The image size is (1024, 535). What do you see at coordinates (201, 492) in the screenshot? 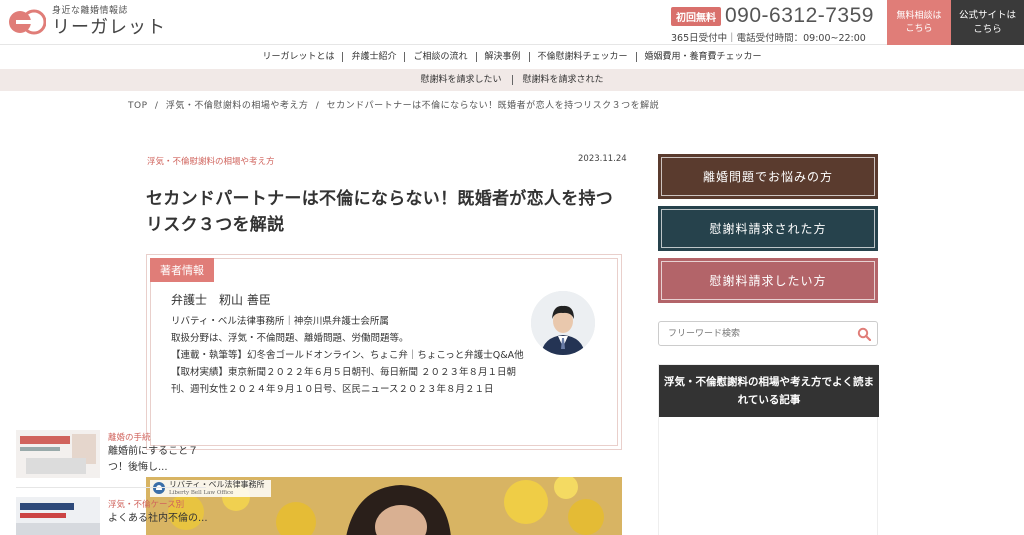
I see `hero-office-sub: Liberty Bell Law Office` at bounding box center [201, 492].